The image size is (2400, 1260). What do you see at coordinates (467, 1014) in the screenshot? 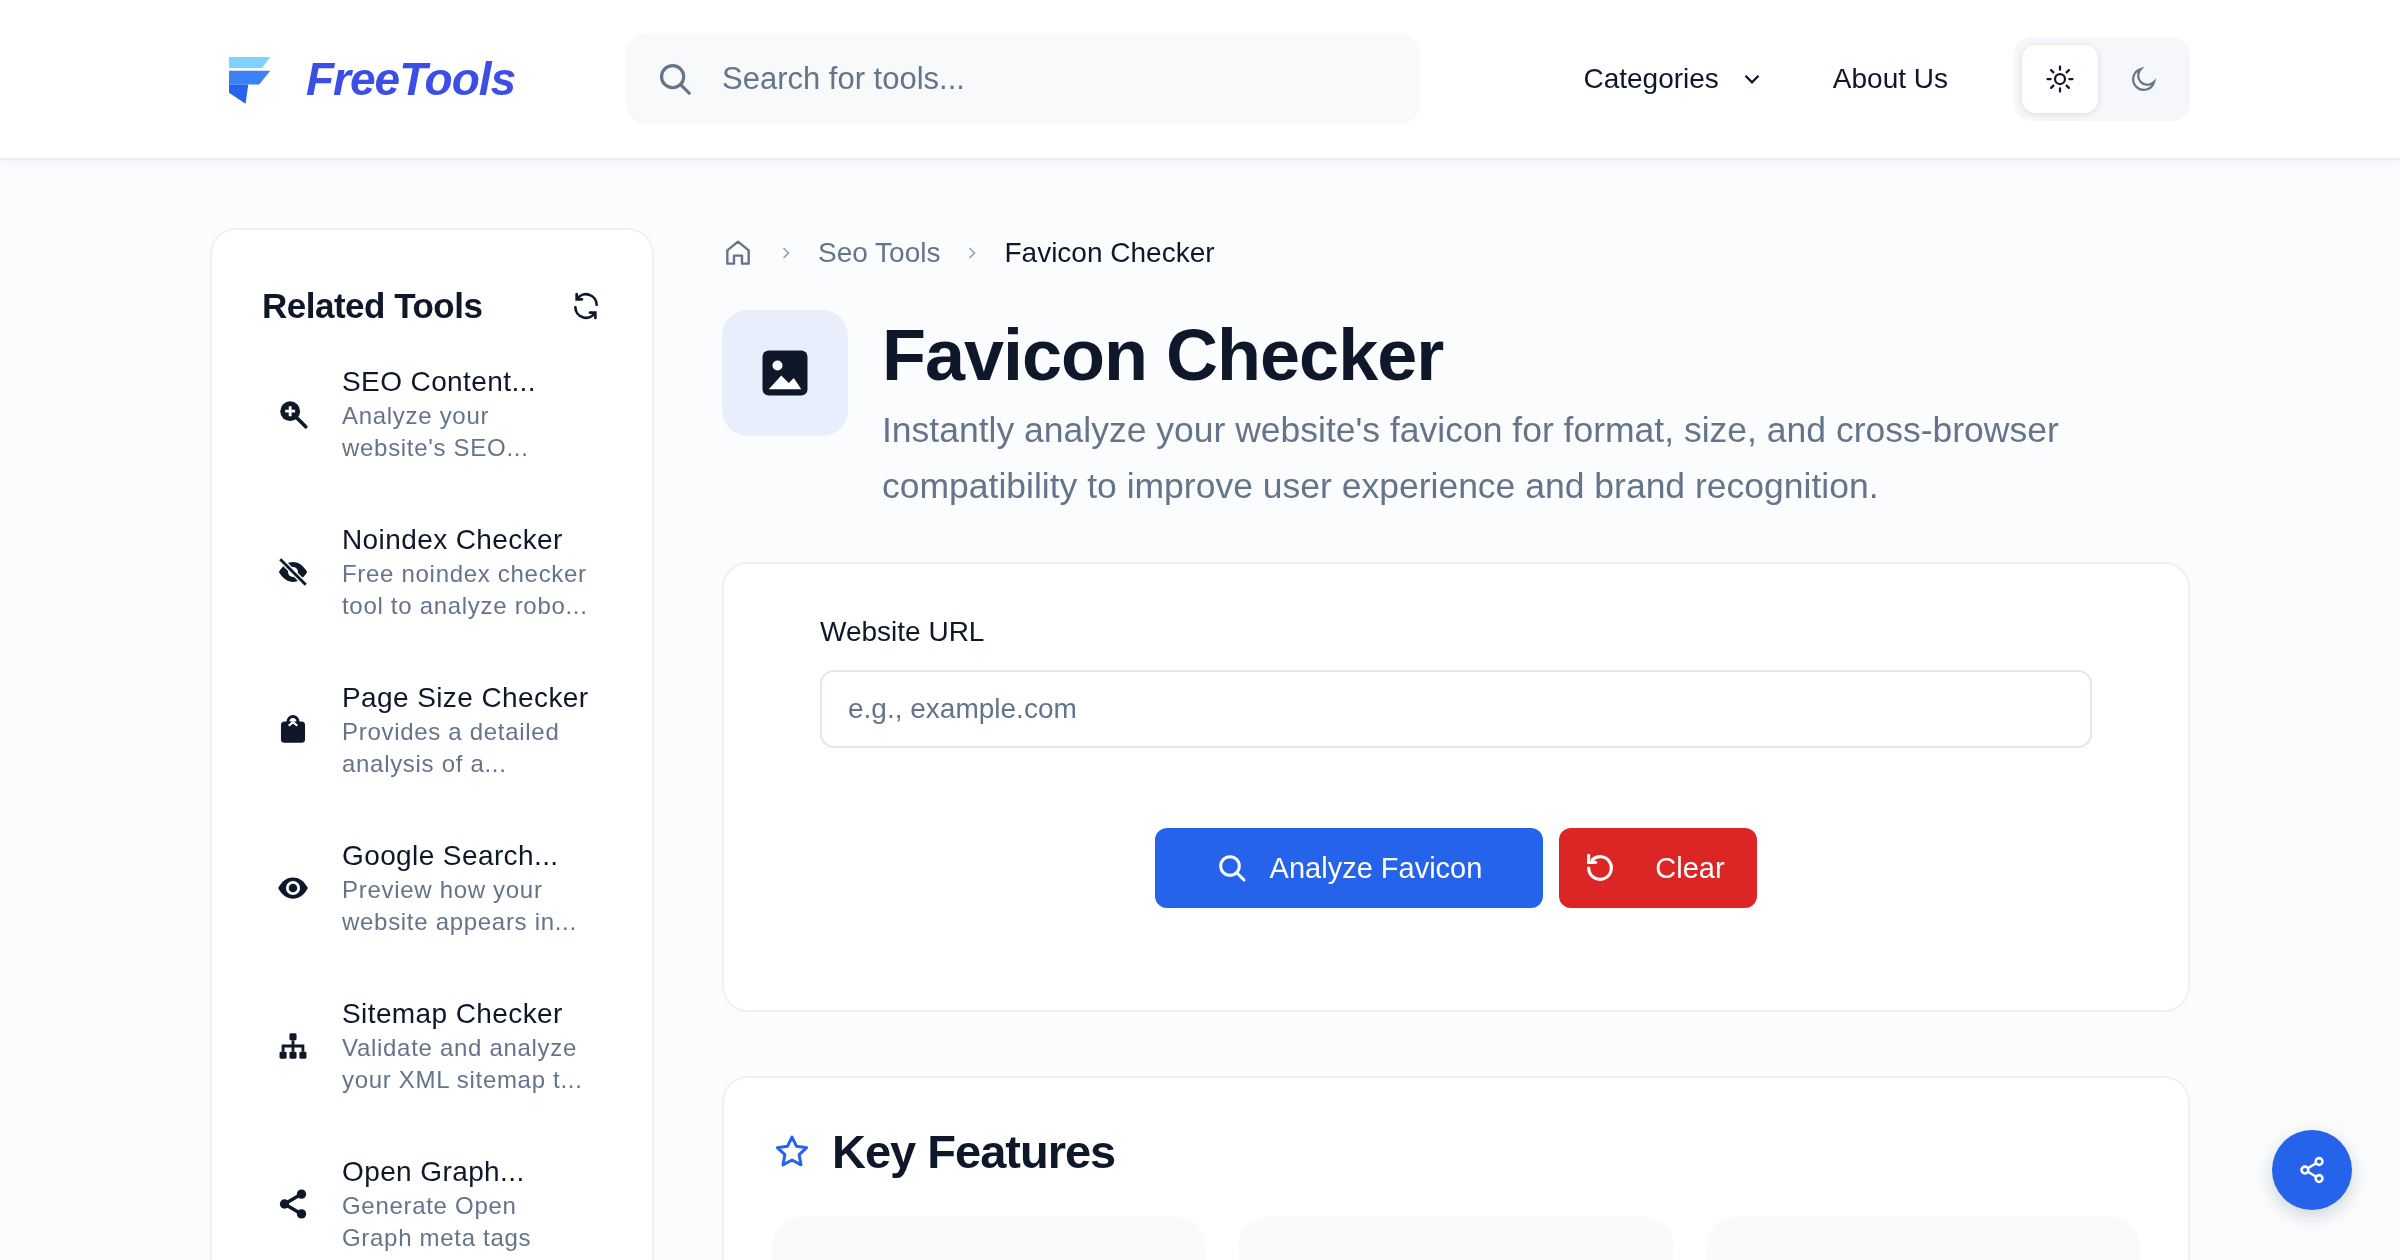
I see `tool-title: Sitemap Checker` at bounding box center [467, 1014].